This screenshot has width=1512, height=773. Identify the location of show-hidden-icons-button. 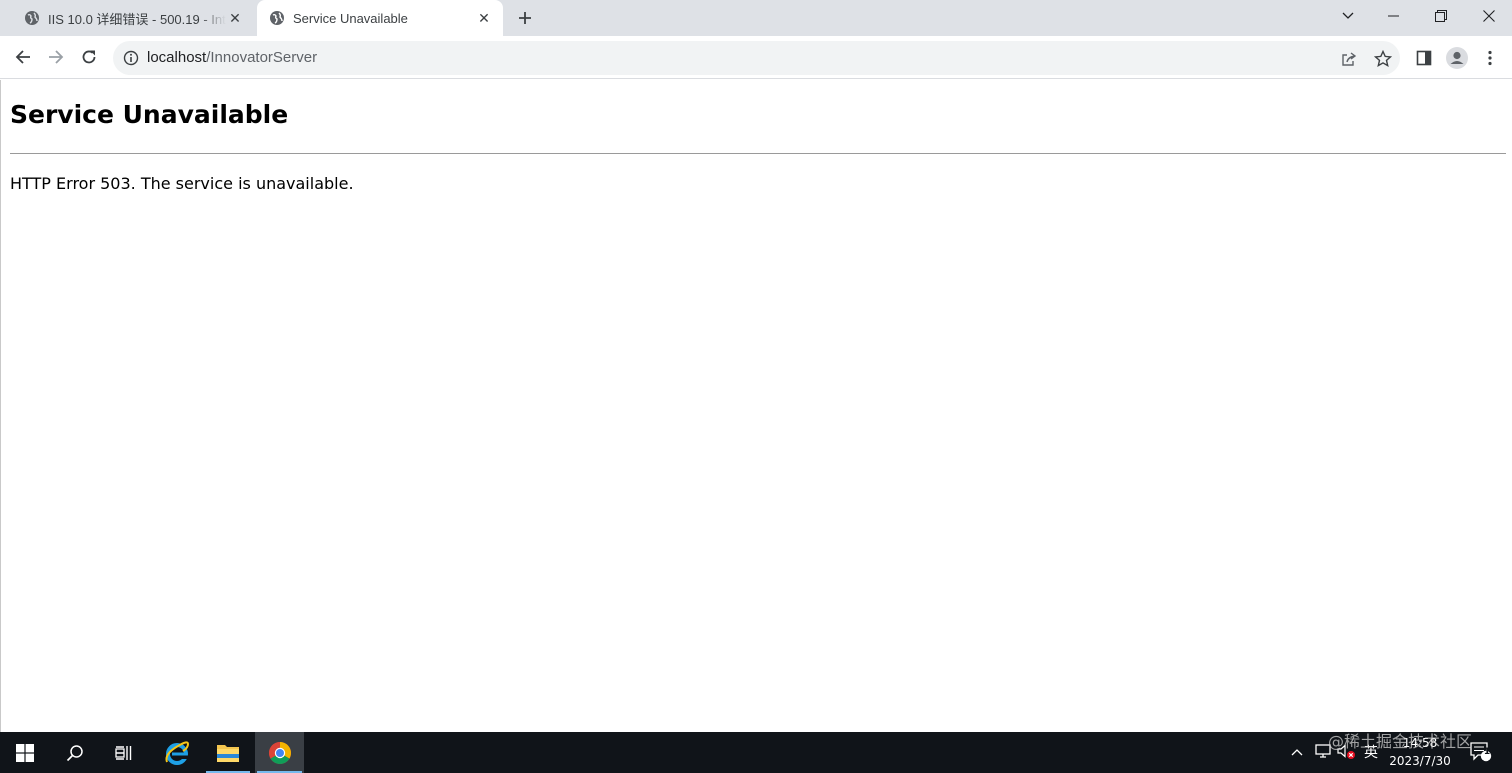
(1297, 752).